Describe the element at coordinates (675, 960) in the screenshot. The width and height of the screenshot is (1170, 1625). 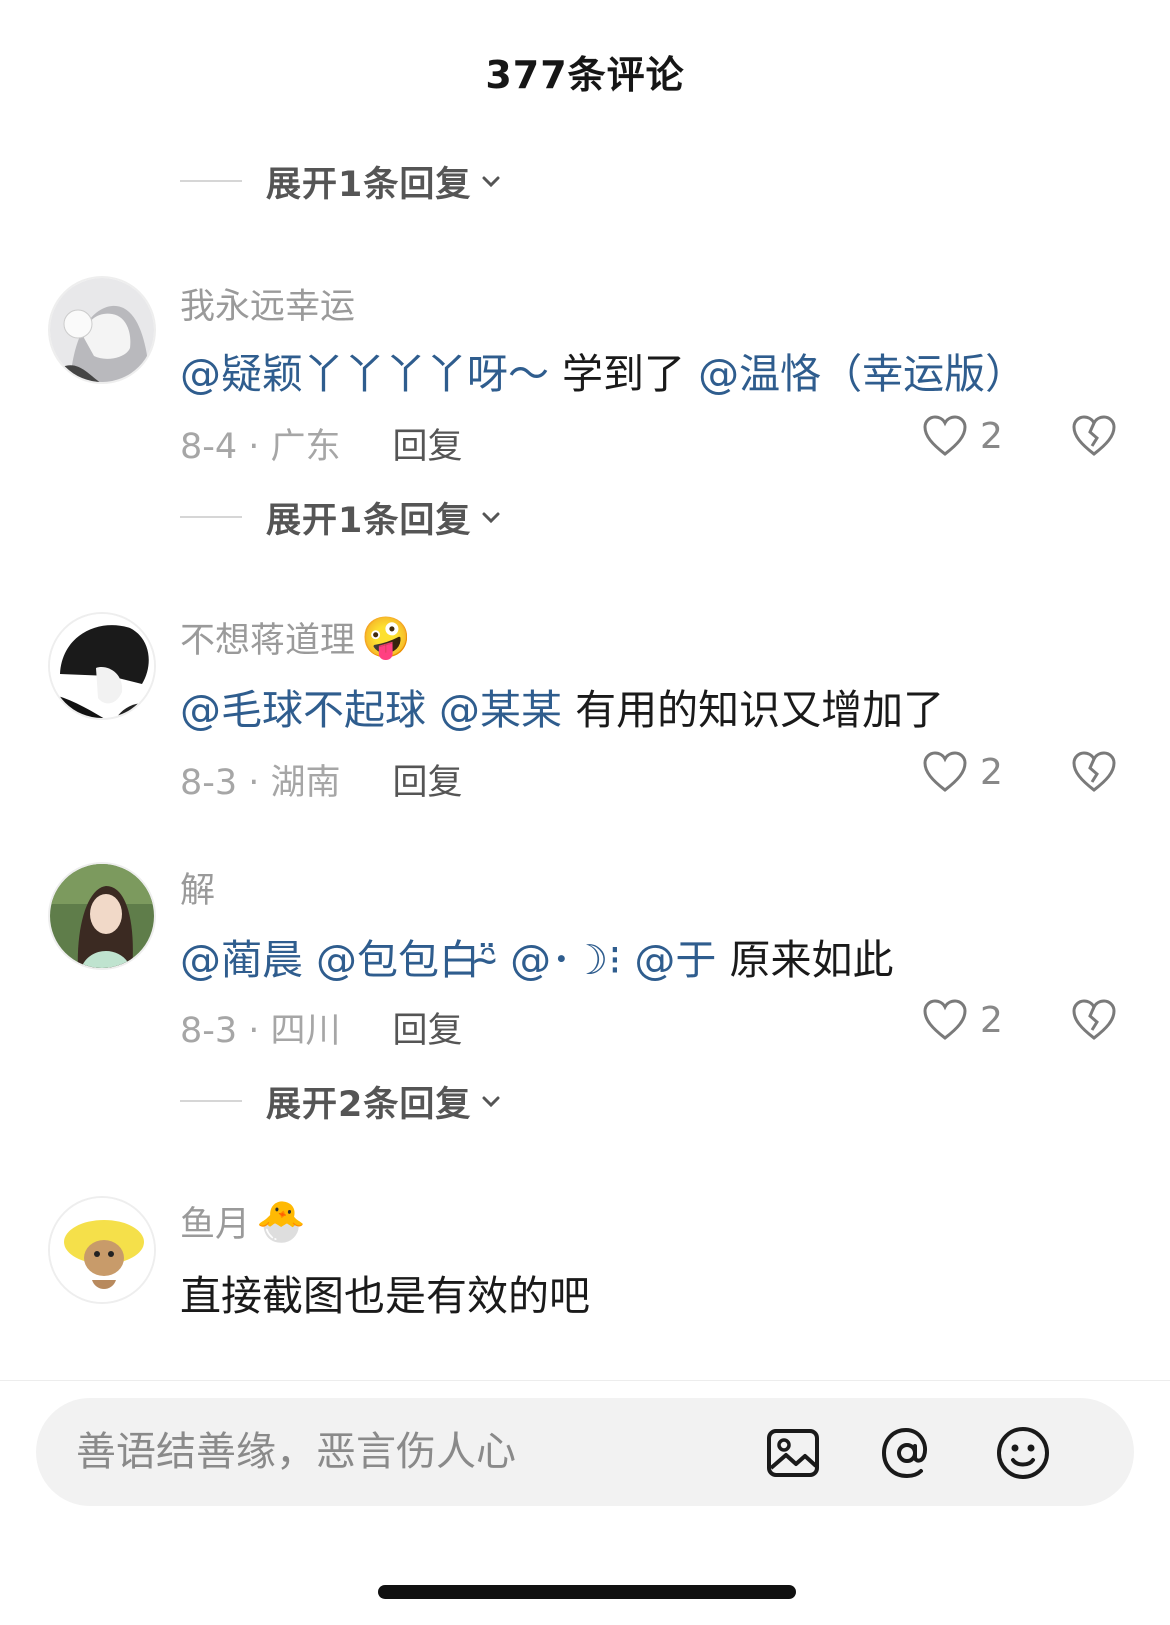
I see `mention-link: @于` at that location.